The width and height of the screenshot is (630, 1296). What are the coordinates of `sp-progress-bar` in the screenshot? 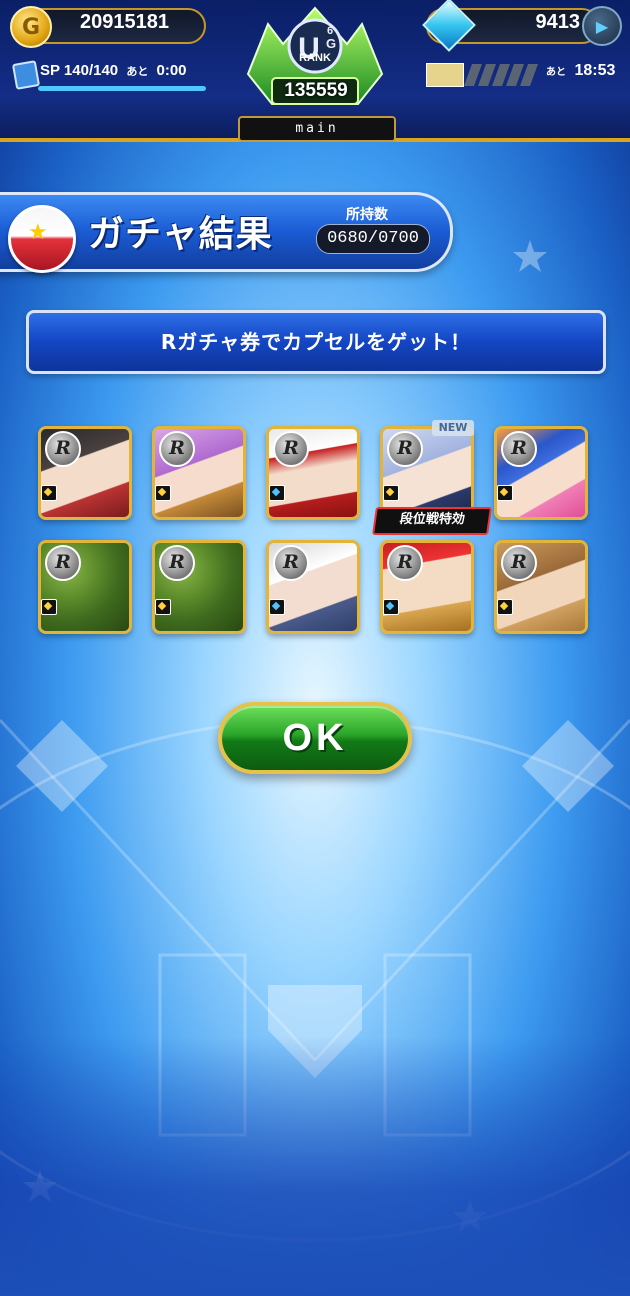 It's located at (122, 88).